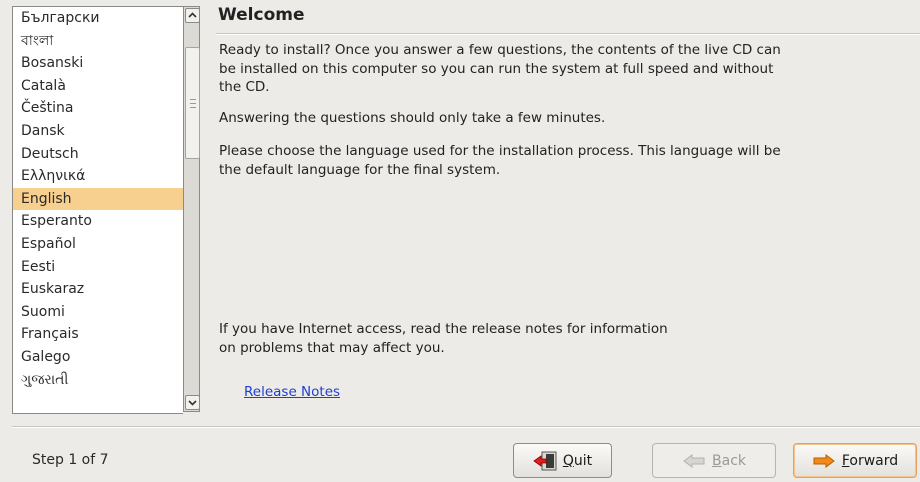 The image size is (920, 482). I want to click on step-indicator: Step 1 of 7, so click(70, 460).